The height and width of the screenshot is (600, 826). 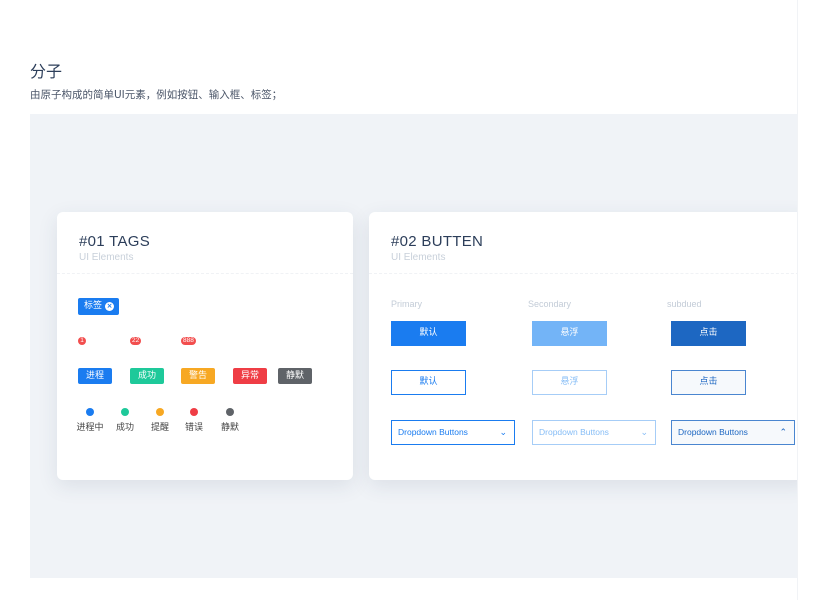 What do you see at coordinates (159, 428) in the screenshot?
I see `dot-status-label: 提醒` at bounding box center [159, 428].